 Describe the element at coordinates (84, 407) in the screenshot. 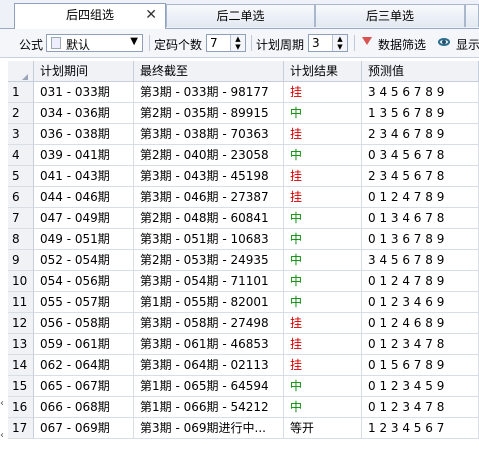

I see `plan-period-cell: 066 - 068期` at that location.